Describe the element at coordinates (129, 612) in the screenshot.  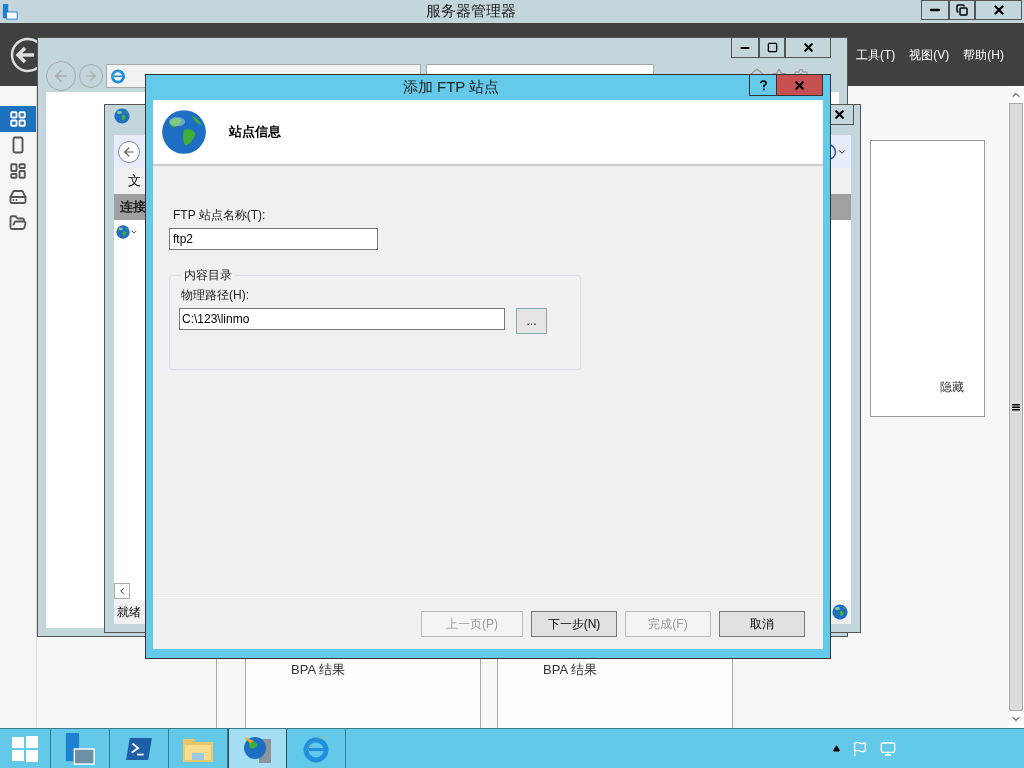
I see `status-text: 就绪` at that location.